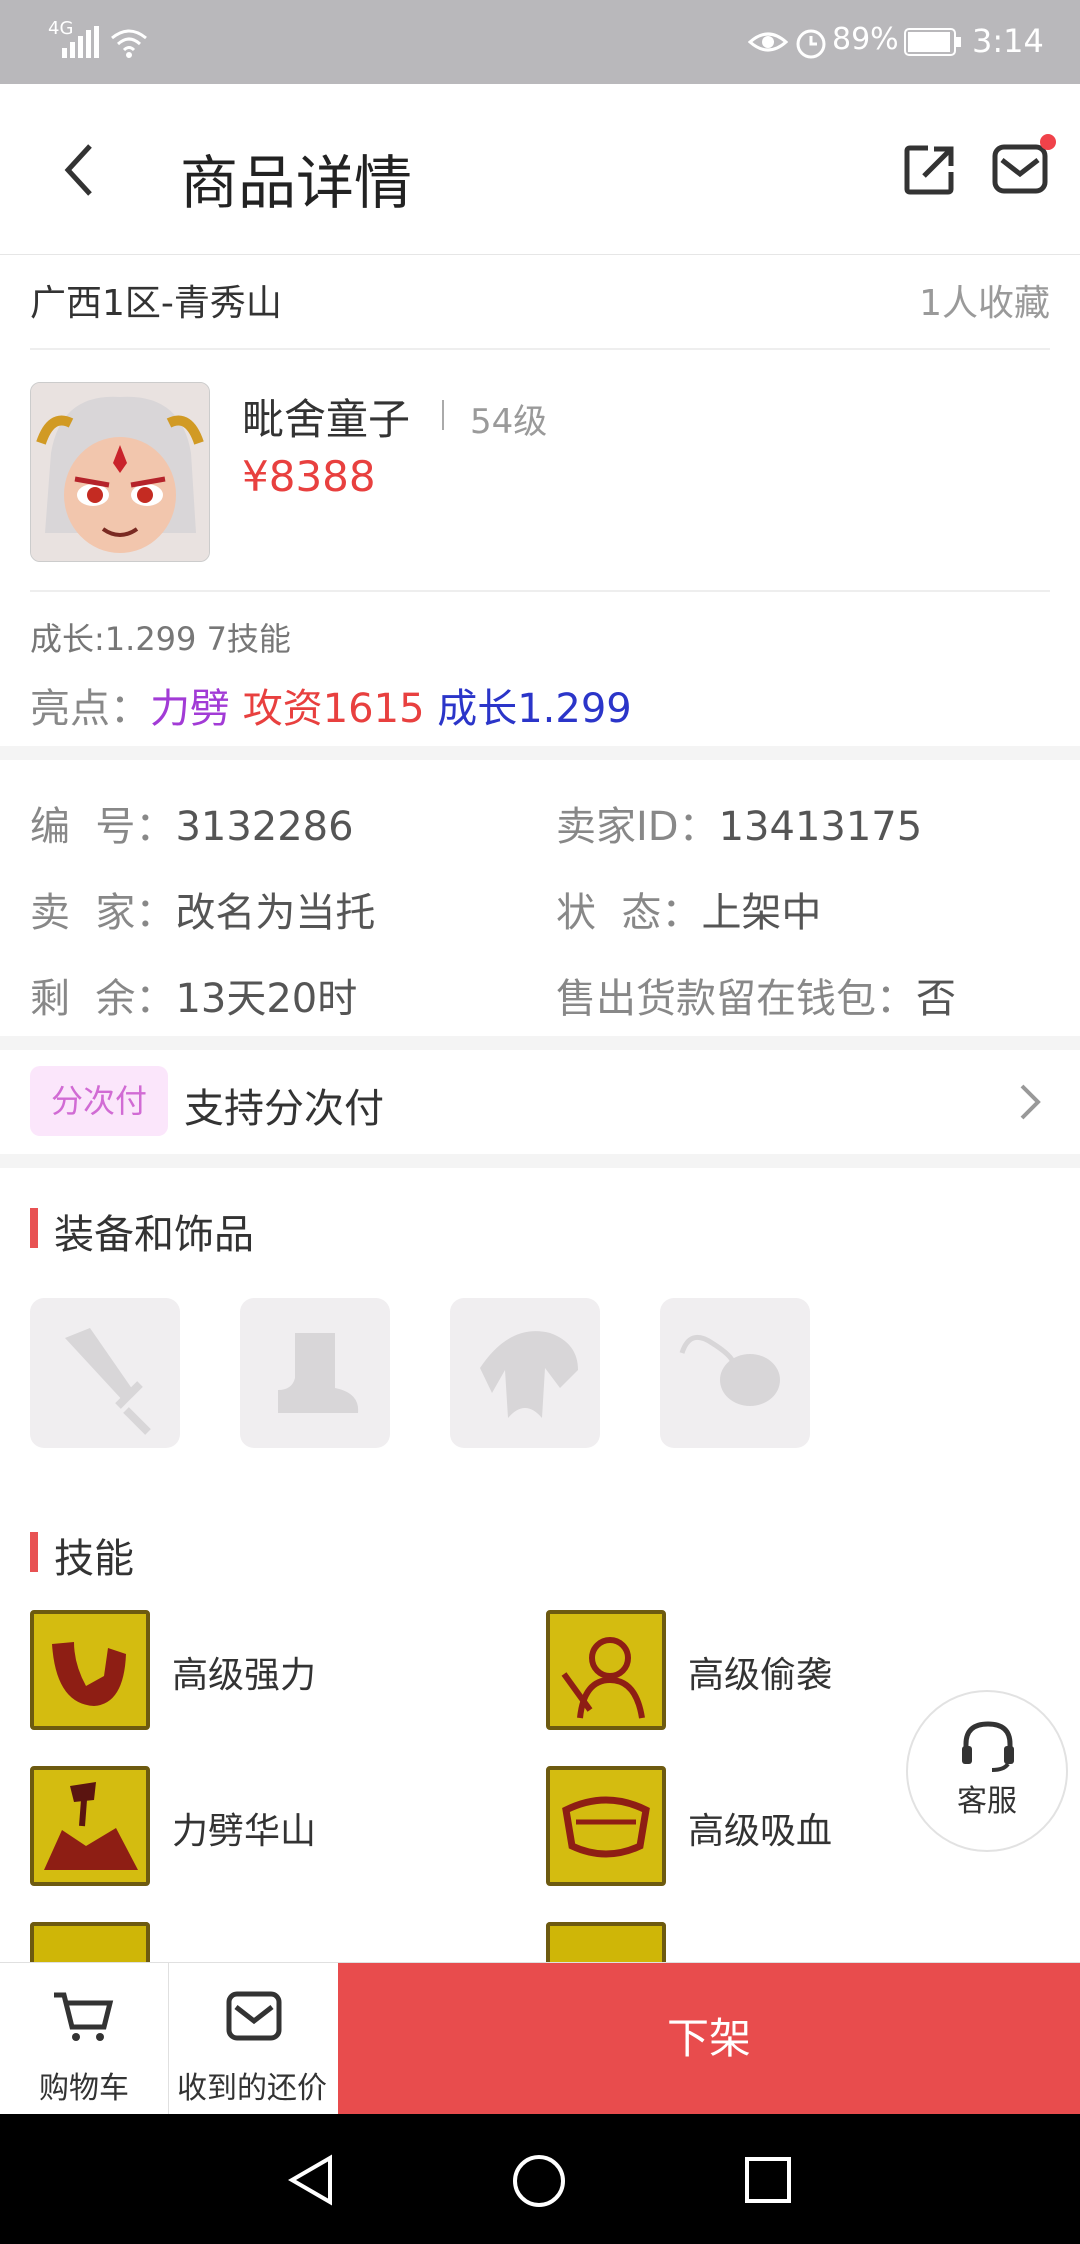 Image resolution: width=1080 pixels, height=2244 pixels. I want to click on skill-name: 力劈华山, so click(244, 1831).